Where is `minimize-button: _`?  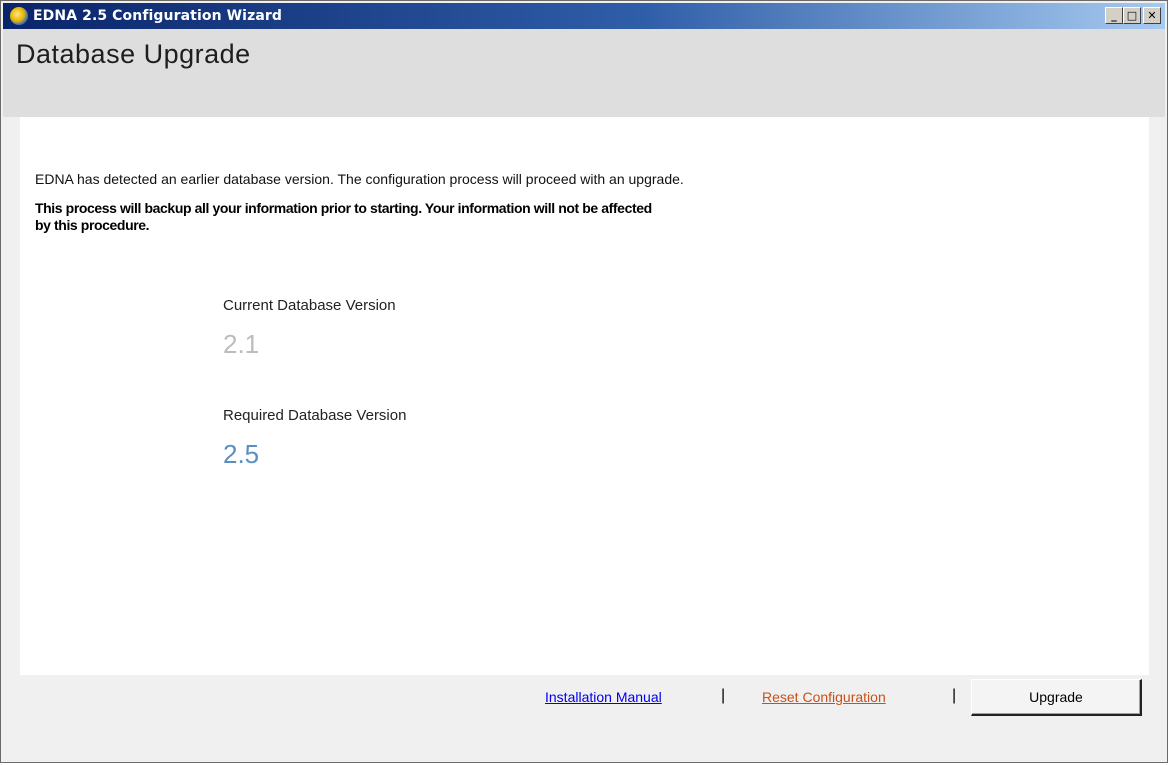 minimize-button: _ is located at coordinates (1114, 15).